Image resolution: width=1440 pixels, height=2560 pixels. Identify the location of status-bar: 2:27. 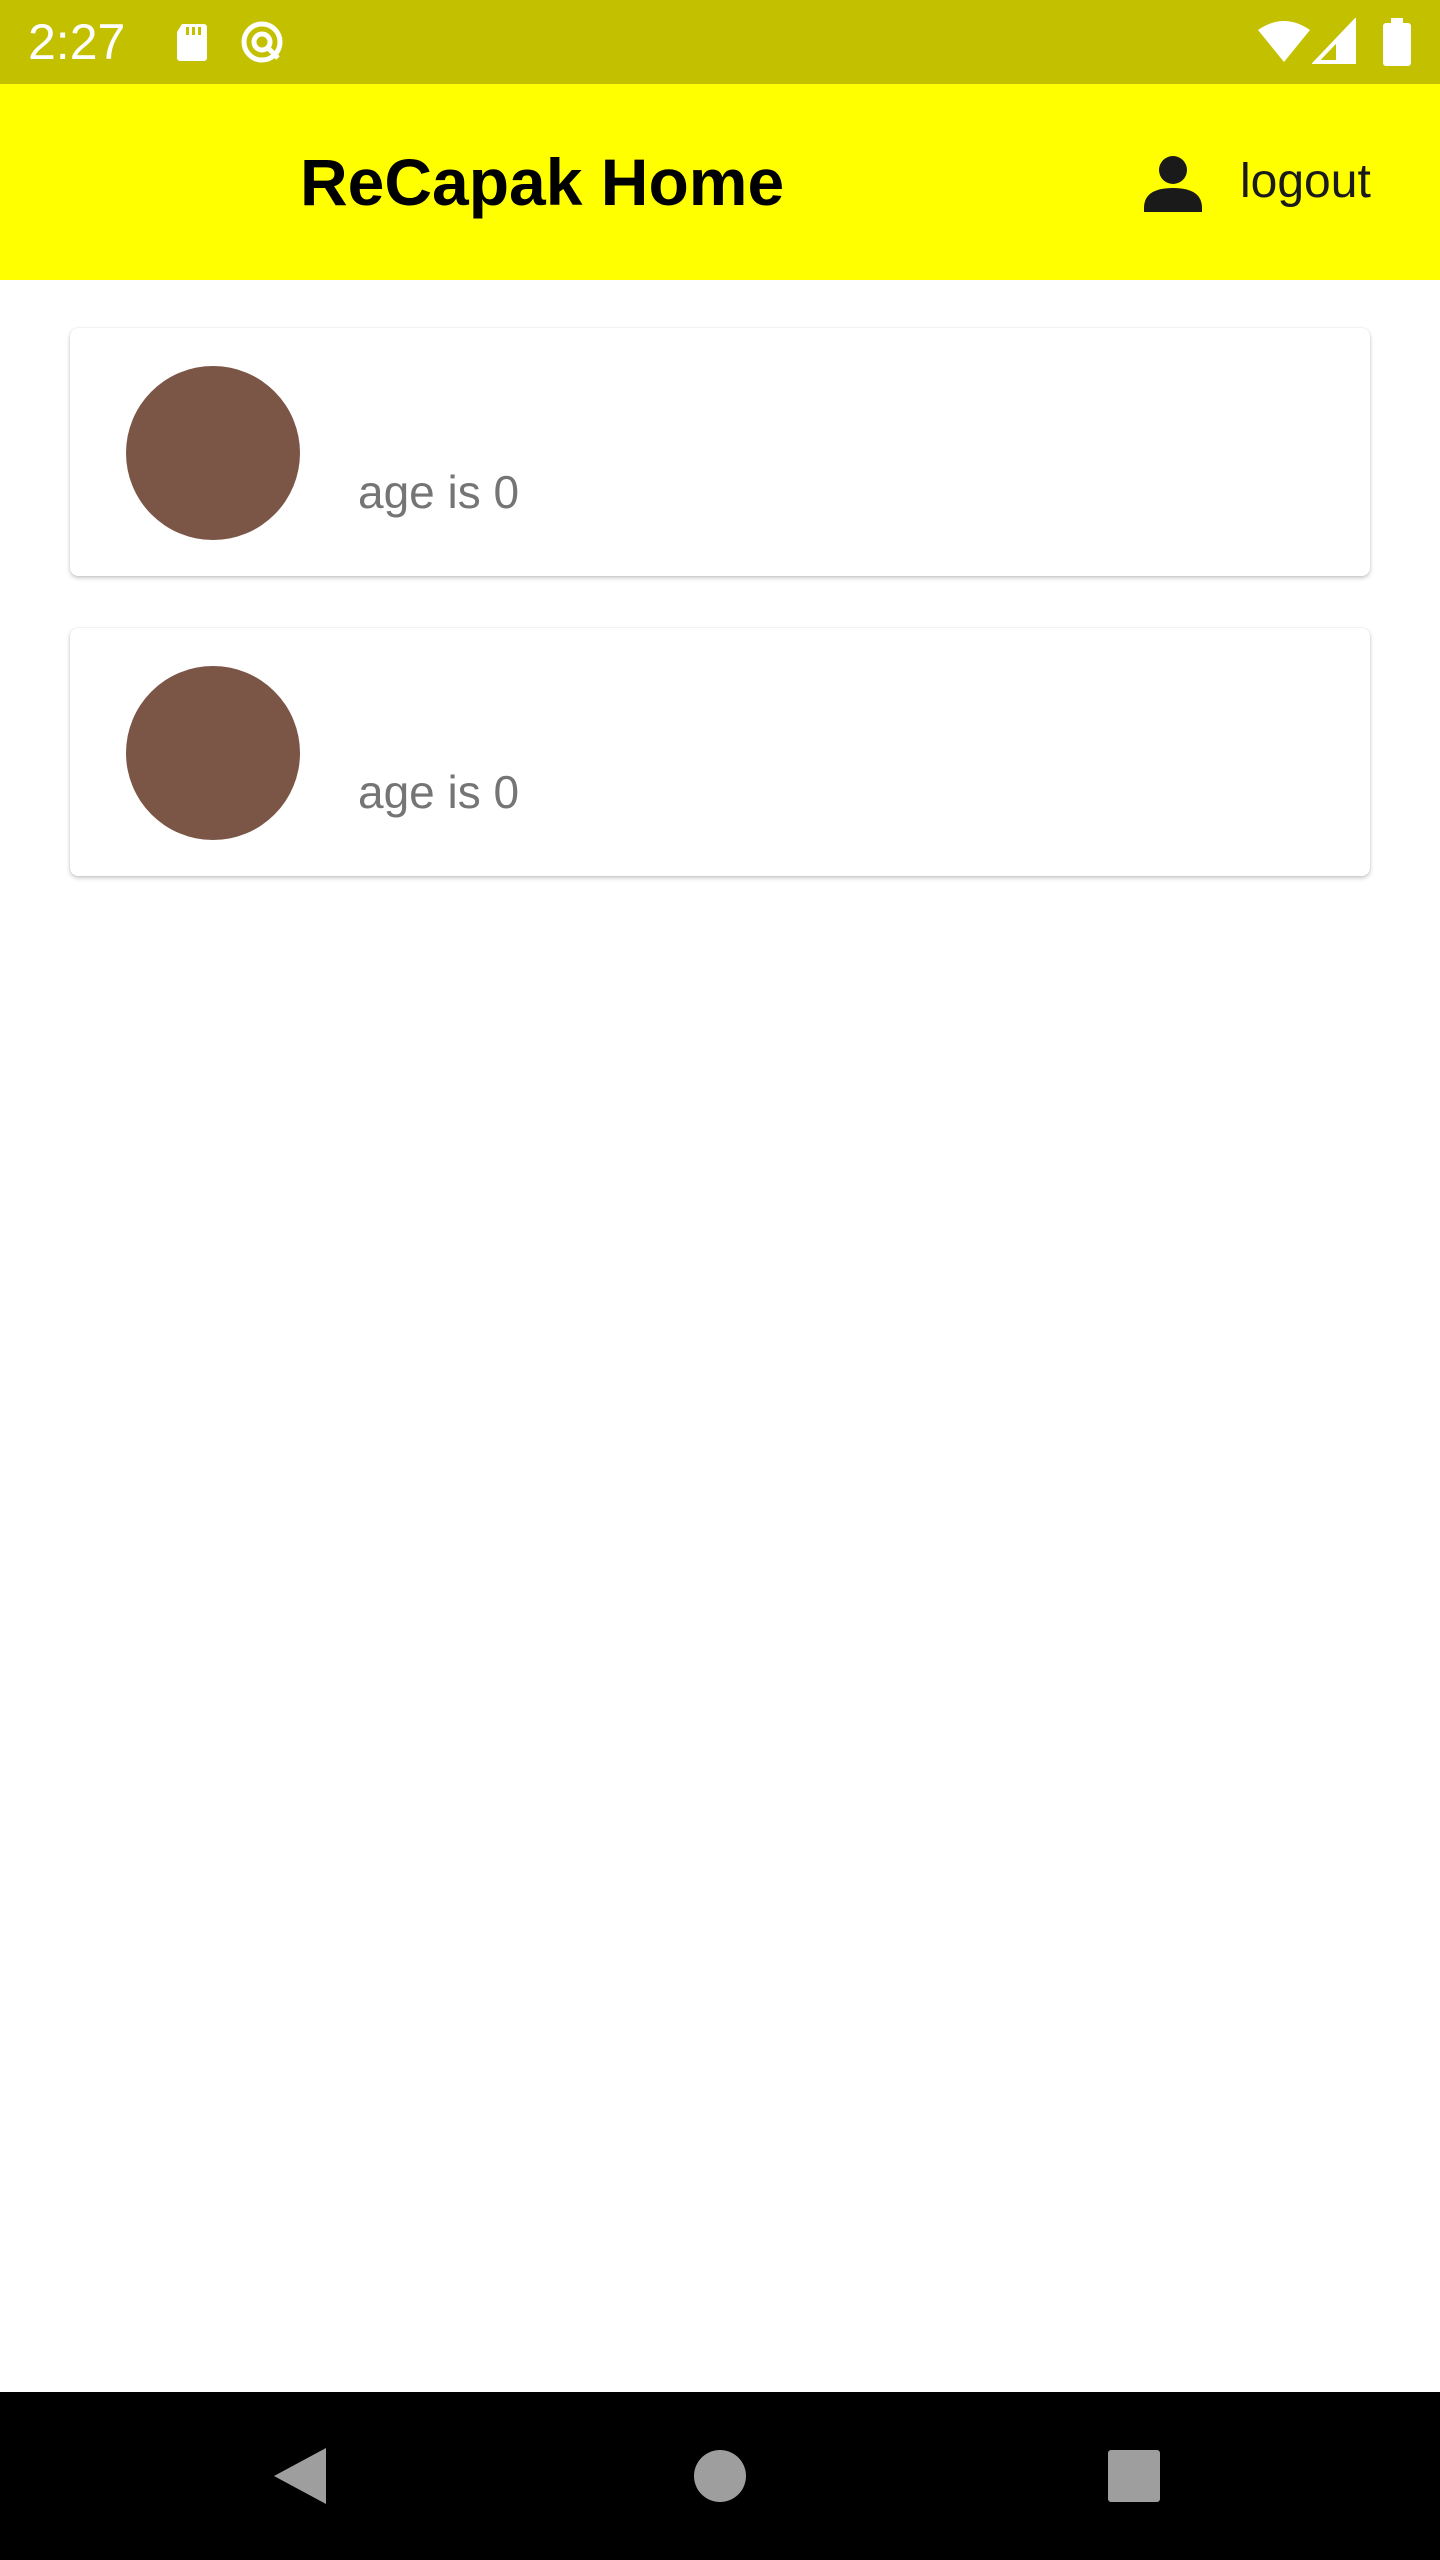
(720, 42).